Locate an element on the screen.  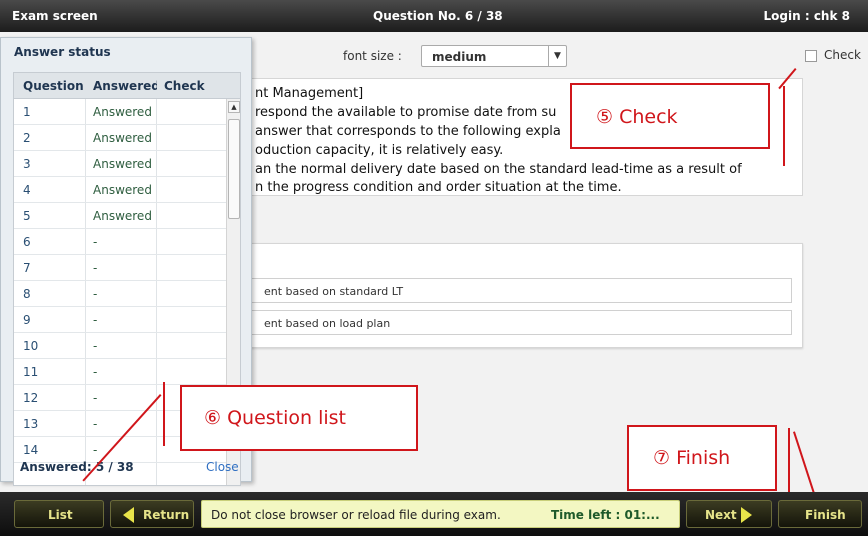
finish-button-label: Finish is located at coordinates (825, 515).